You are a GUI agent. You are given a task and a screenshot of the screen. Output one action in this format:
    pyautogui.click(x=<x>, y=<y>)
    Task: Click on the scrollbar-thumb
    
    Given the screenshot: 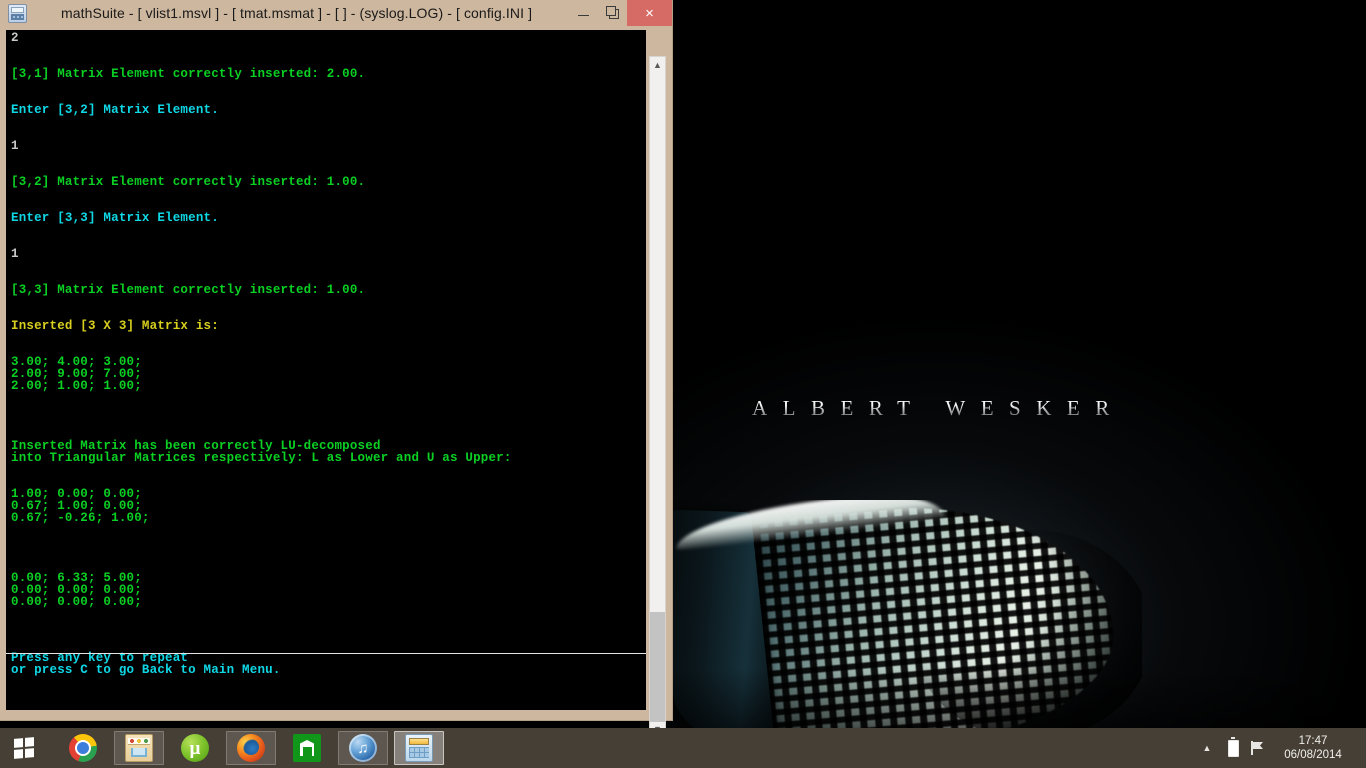 What is the action you would take?
    pyautogui.click(x=657, y=667)
    